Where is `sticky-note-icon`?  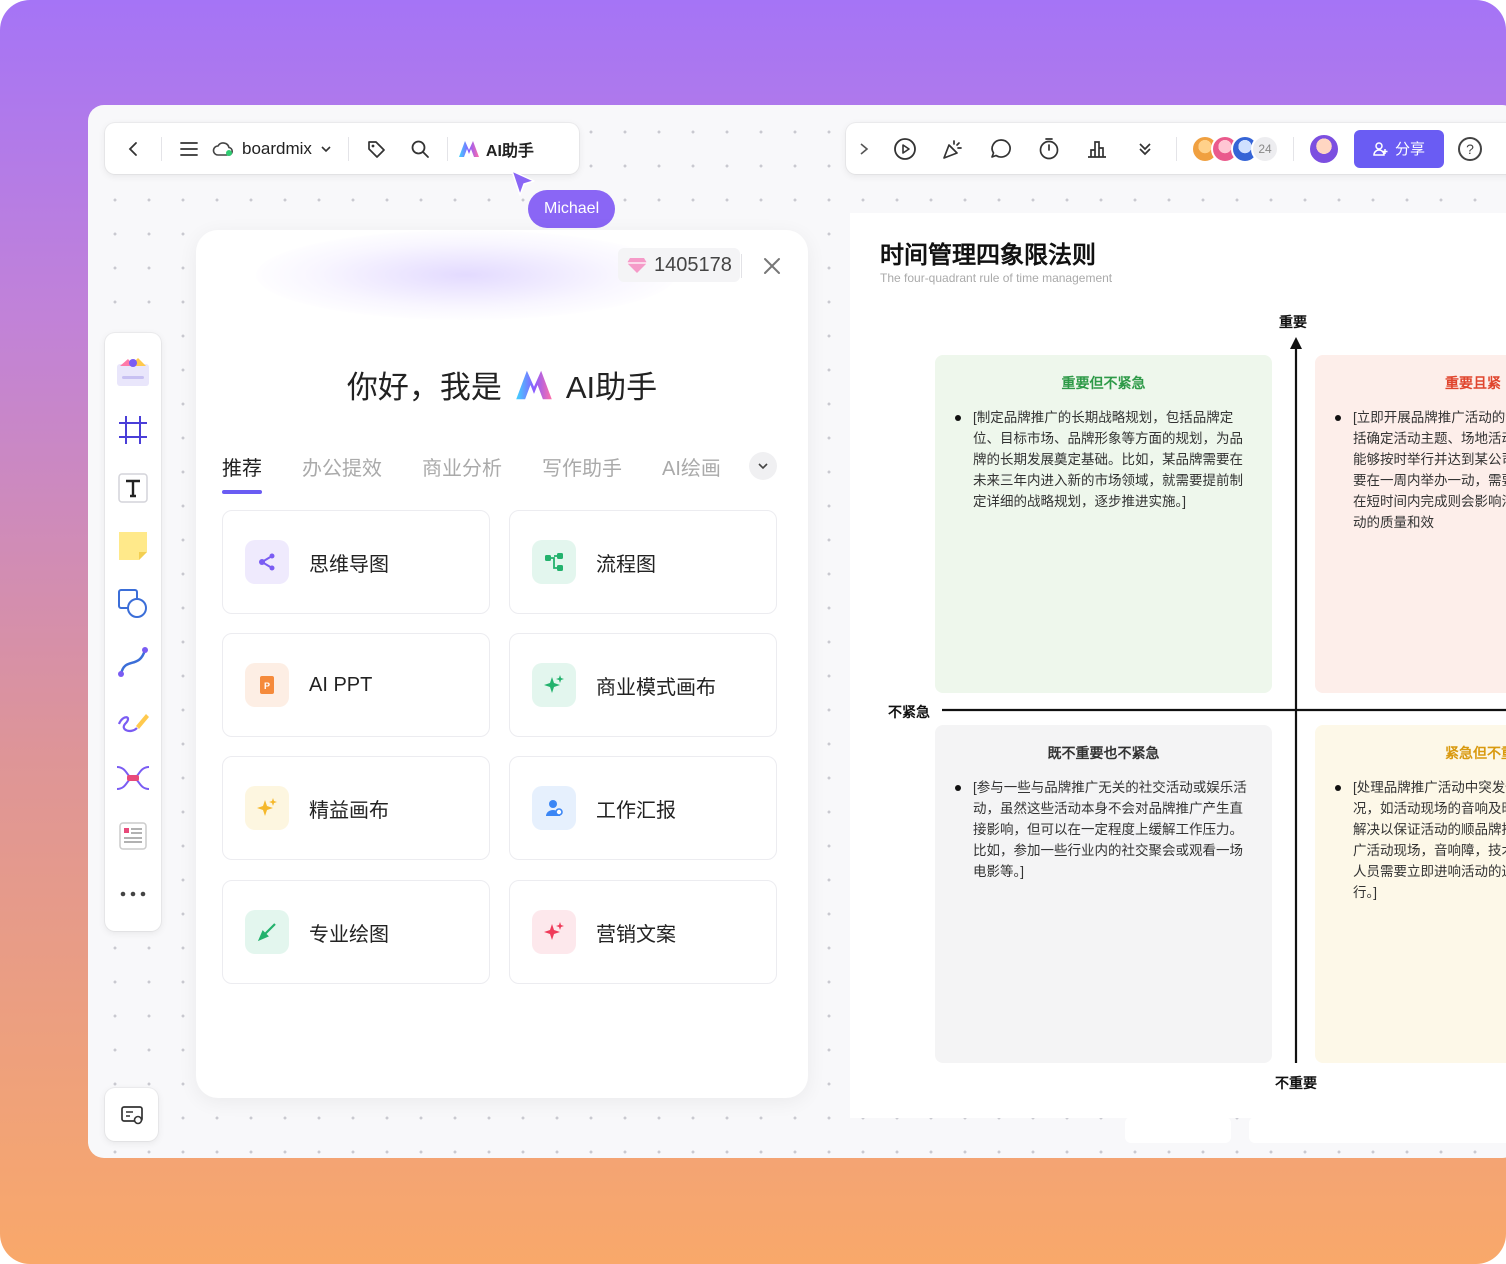 sticky-note-icon is located at coordinates (133, 546).